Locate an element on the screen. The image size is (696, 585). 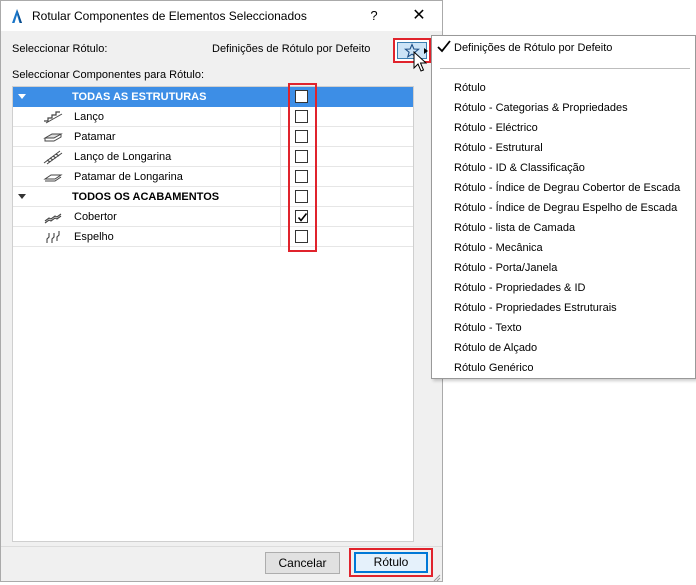
cancel-button: Cancelar is located at coordinates (302, 563).